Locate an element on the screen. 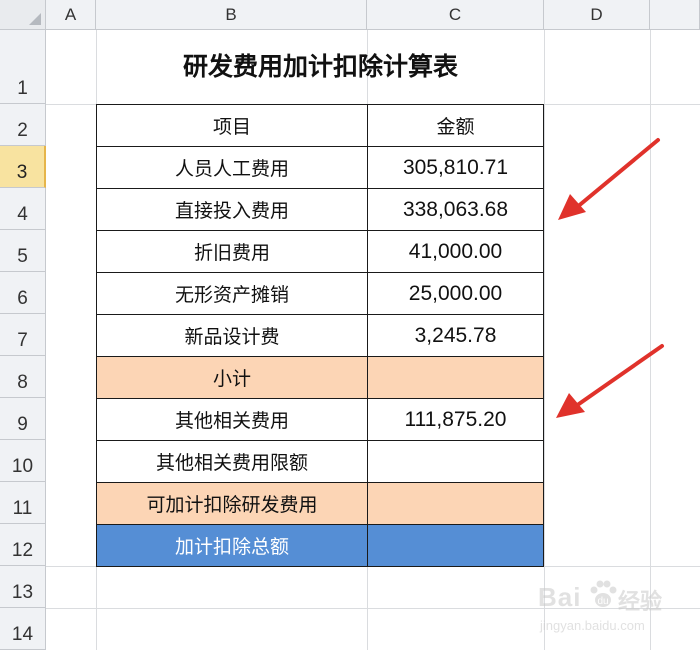  amount-cell is located at coordinates (455, 461).